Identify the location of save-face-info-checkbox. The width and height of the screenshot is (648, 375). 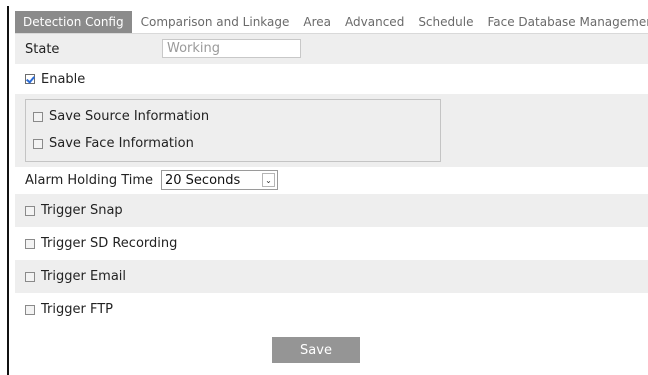
(38, 143).